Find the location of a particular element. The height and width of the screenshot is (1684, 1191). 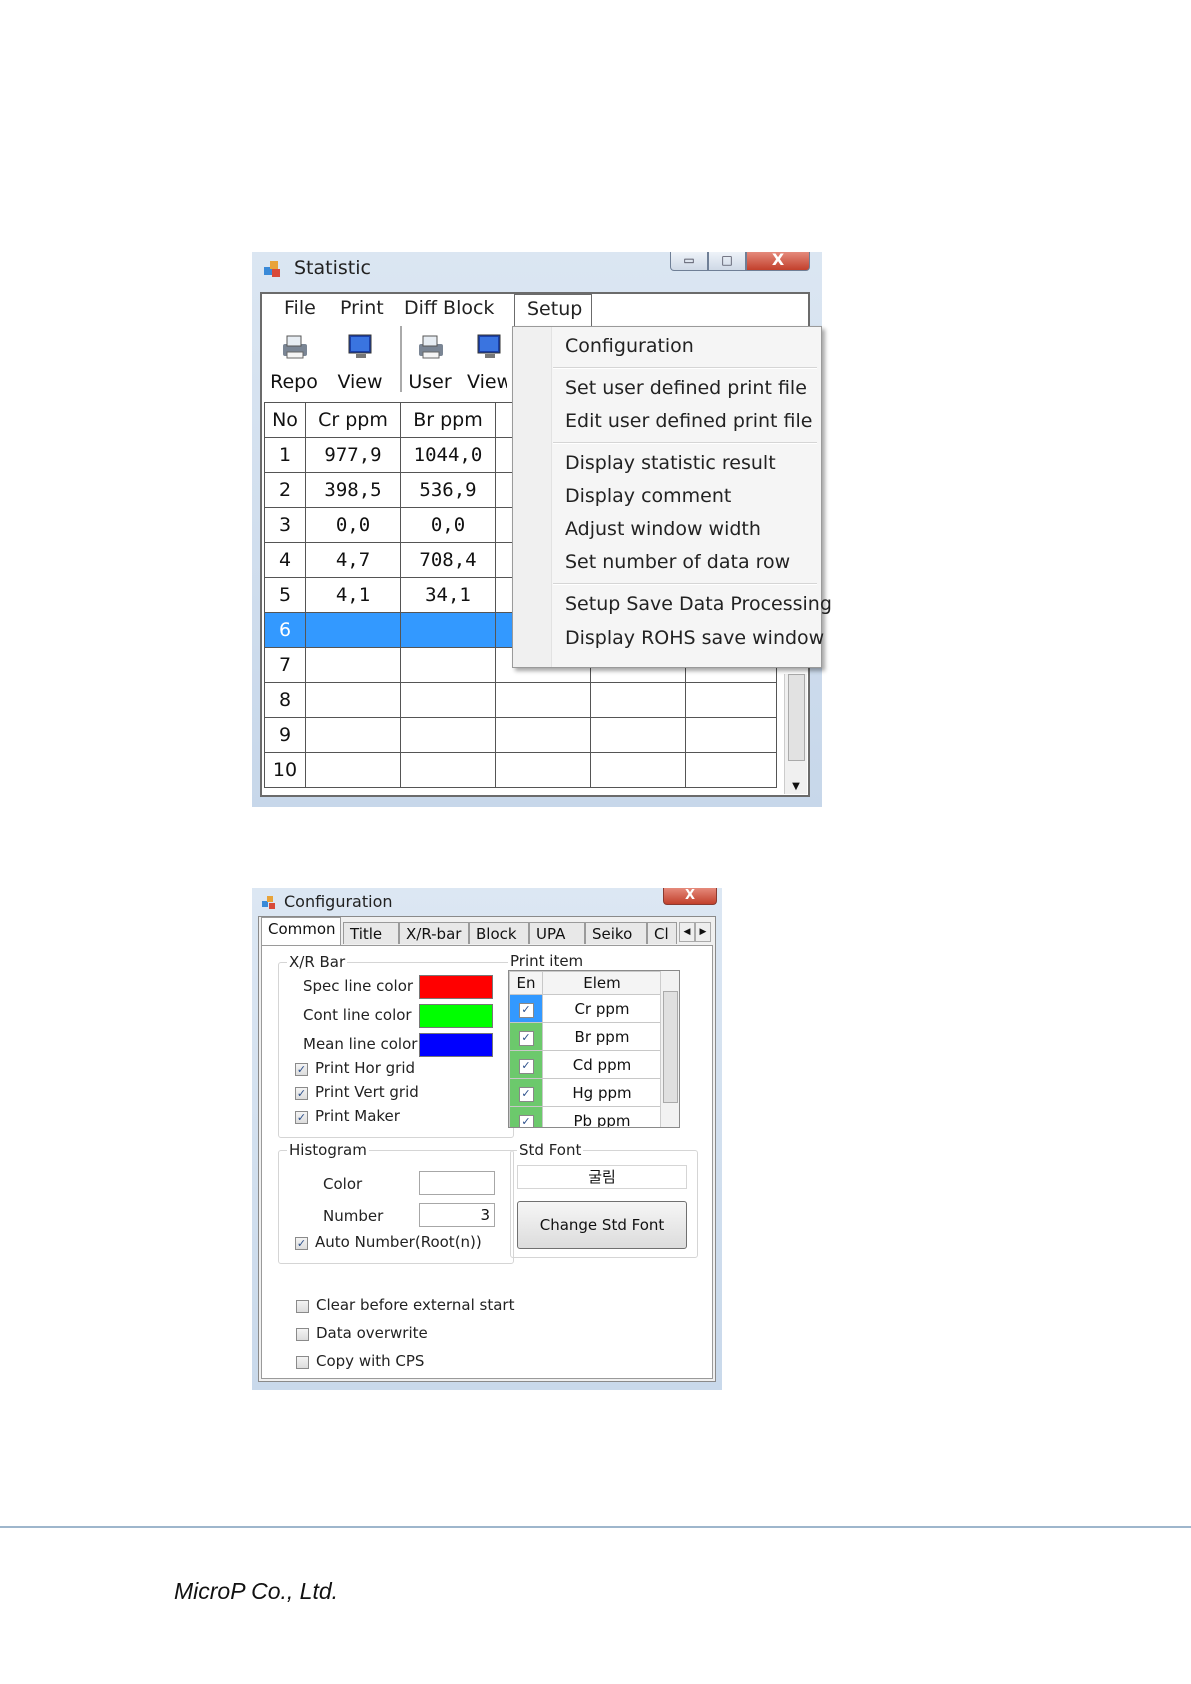

cell-no: 8 is located at coordinates (285, 700).